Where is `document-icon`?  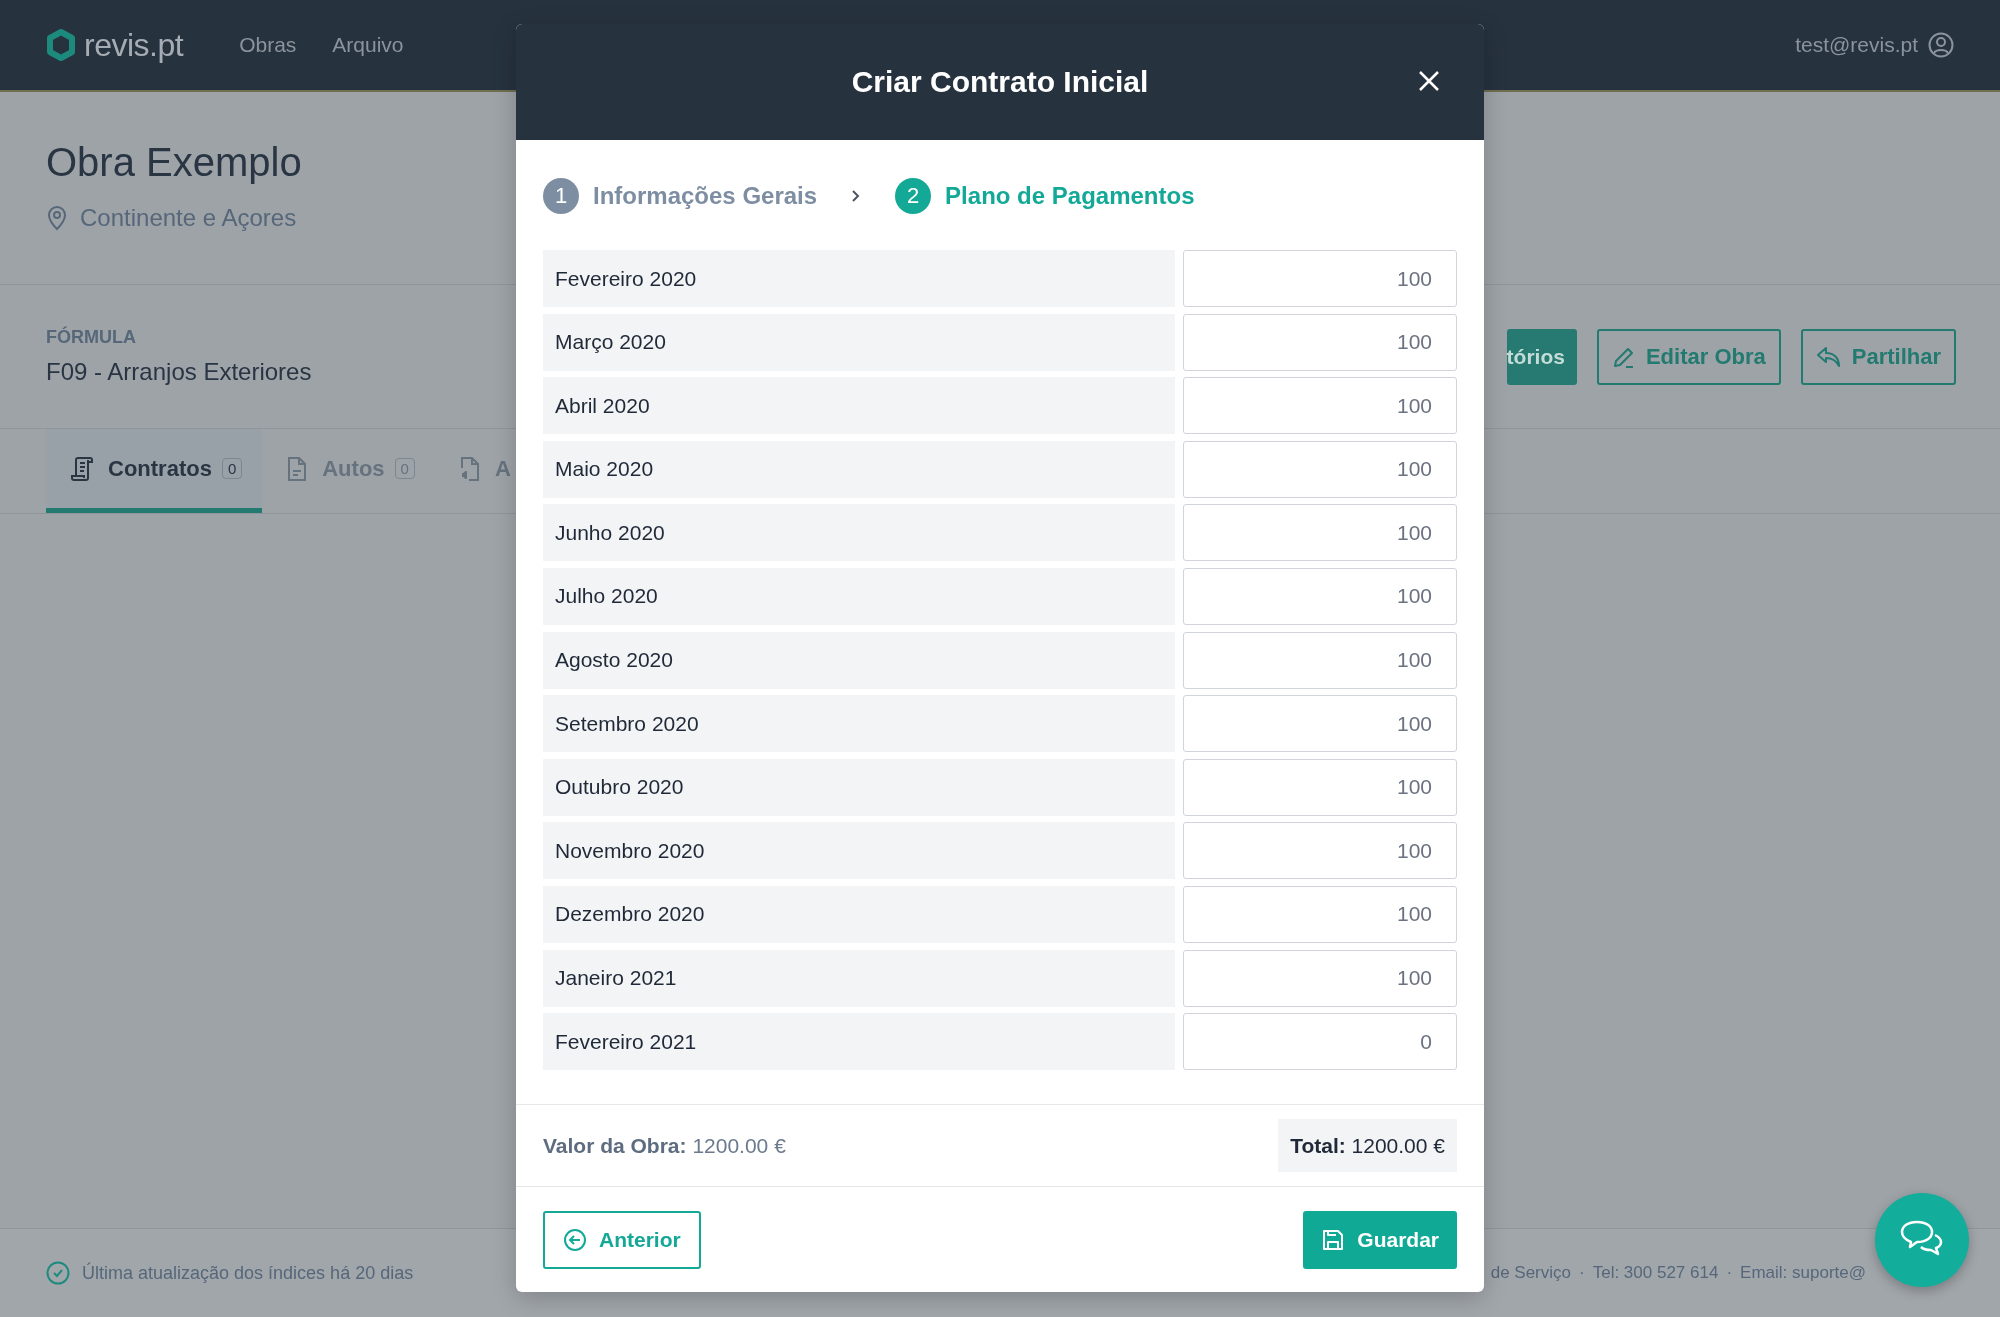
document-icon is located at coordinates (297, 468).